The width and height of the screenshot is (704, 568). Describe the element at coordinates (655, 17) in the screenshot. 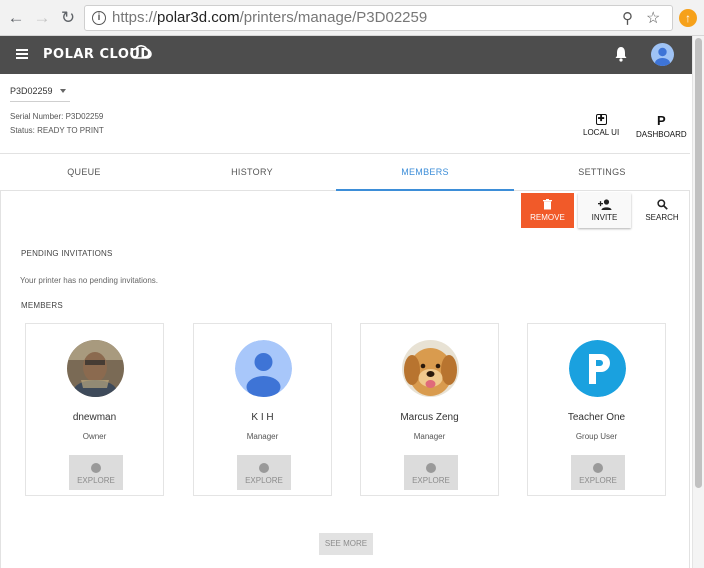

I see `bookmark-star-icon: ☆` at that location.